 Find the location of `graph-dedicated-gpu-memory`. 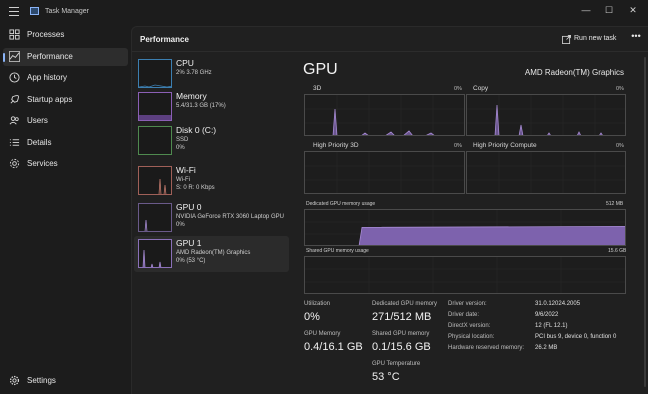

graph-dedicated-gpu-memory is located at coordinates (465, 227).